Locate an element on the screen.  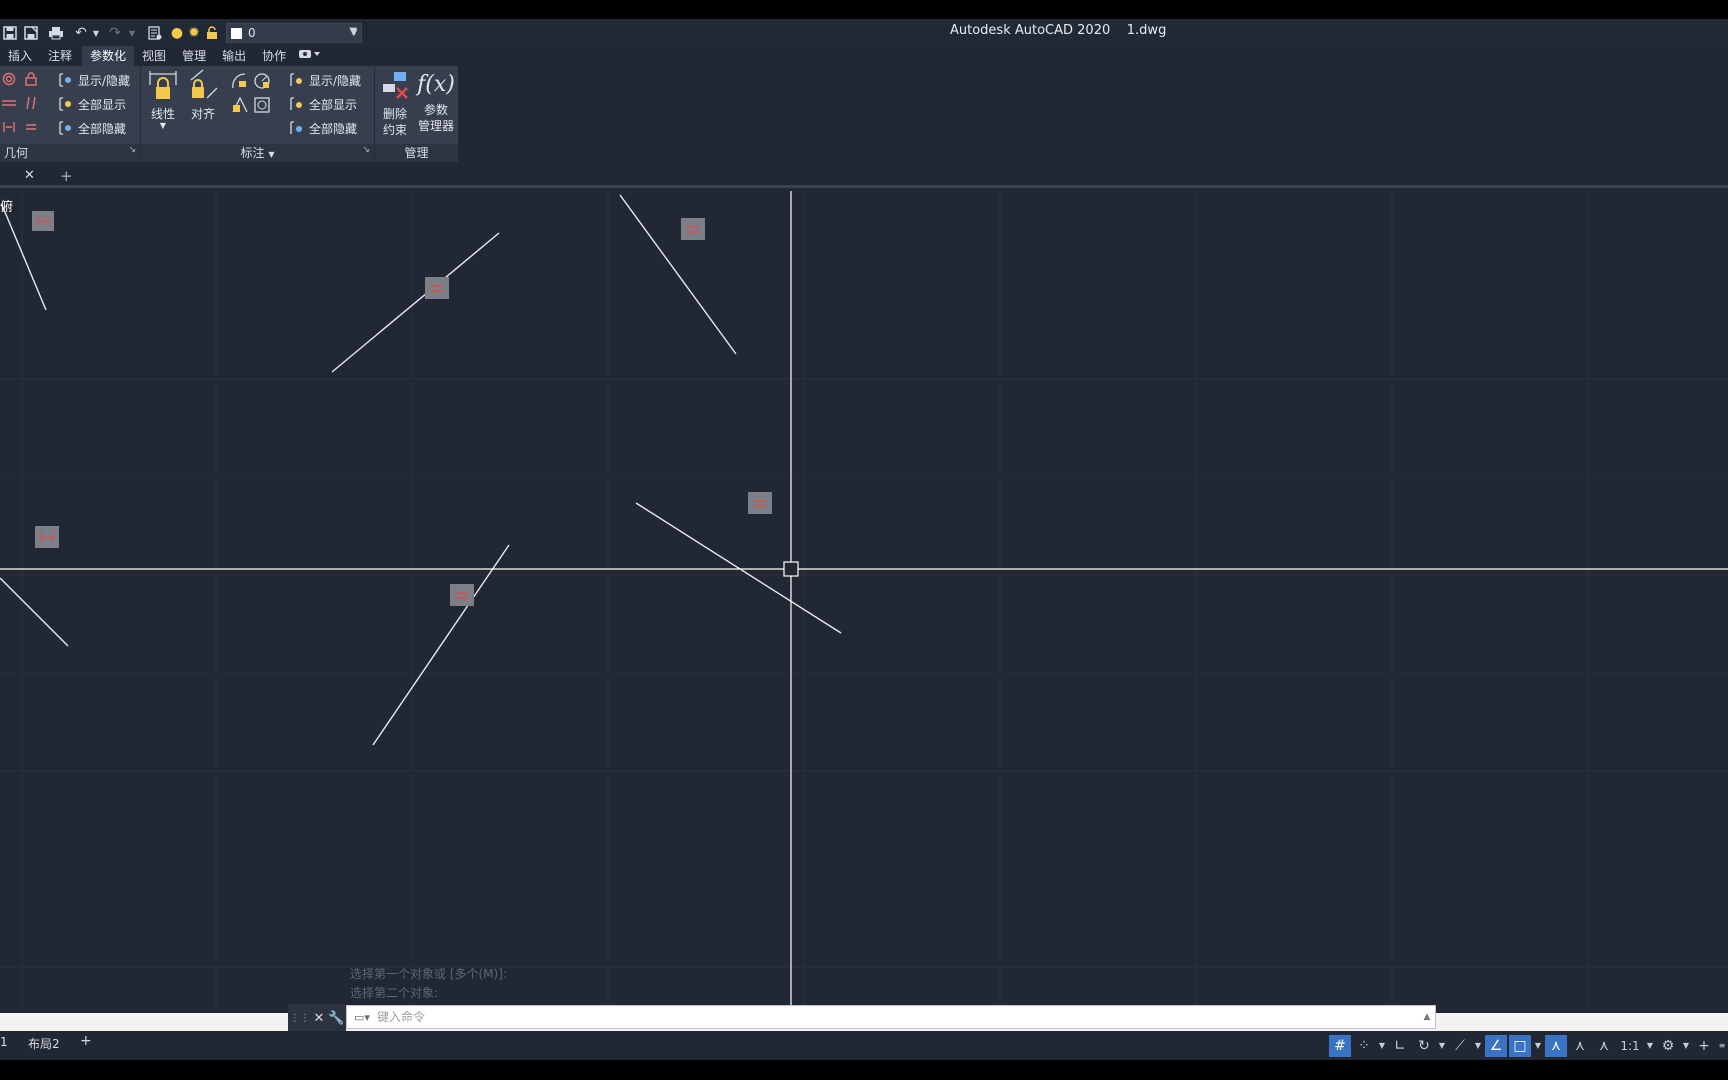
auto-scale-icon: ⋏ is located at coordinates (1580, 1046).